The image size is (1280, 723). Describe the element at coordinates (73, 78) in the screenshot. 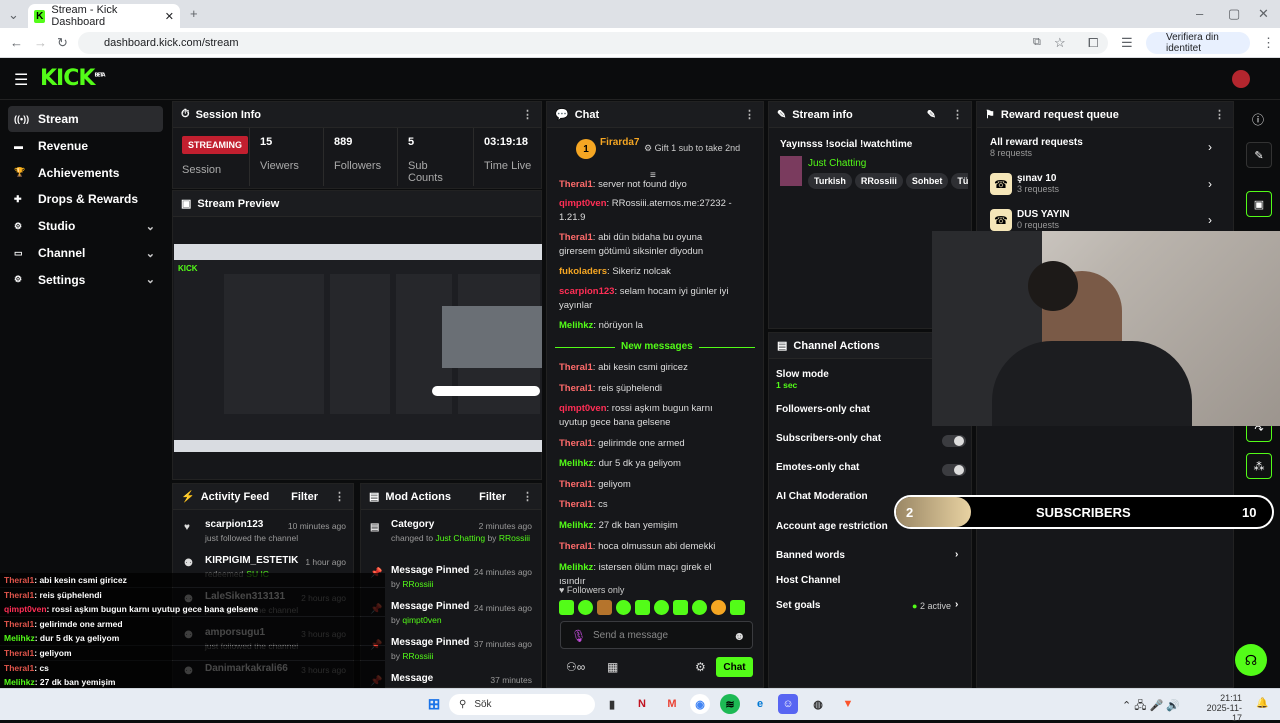

I see `kick-logo: KICKBETA` at that location.